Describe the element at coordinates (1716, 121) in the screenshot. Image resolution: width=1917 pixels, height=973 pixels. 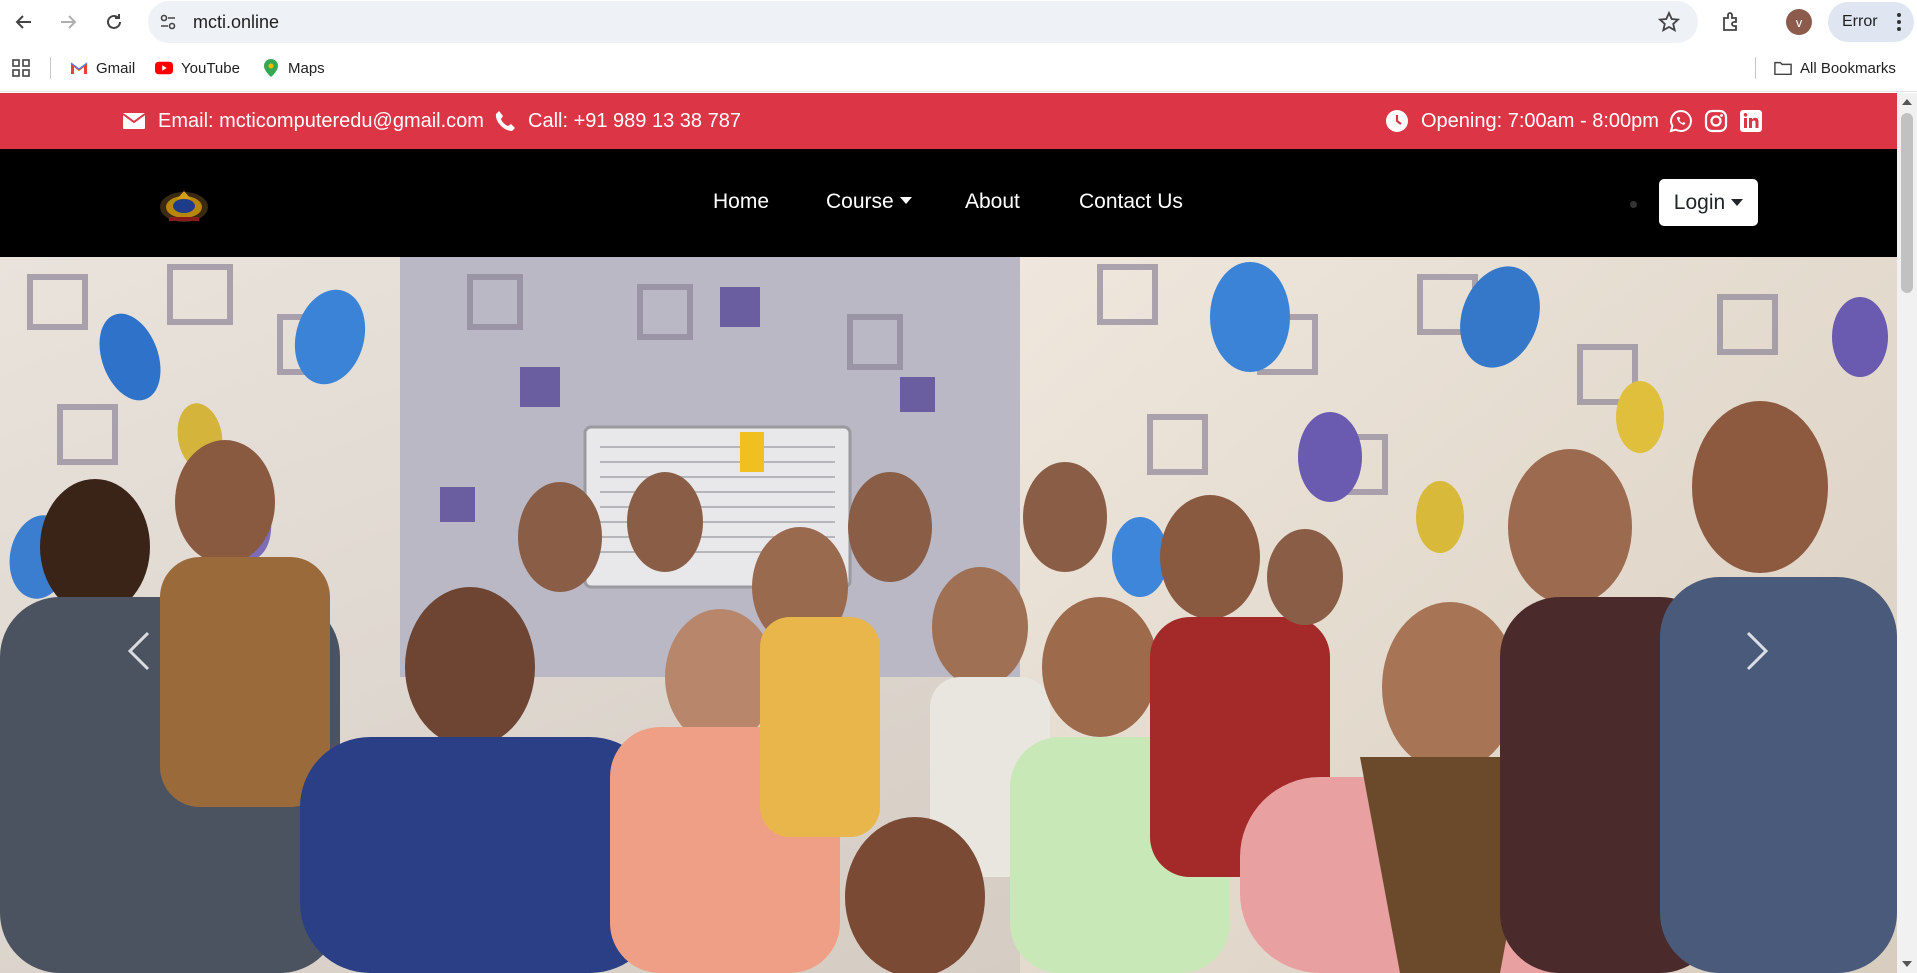
I see `instagram-icon` at that location.